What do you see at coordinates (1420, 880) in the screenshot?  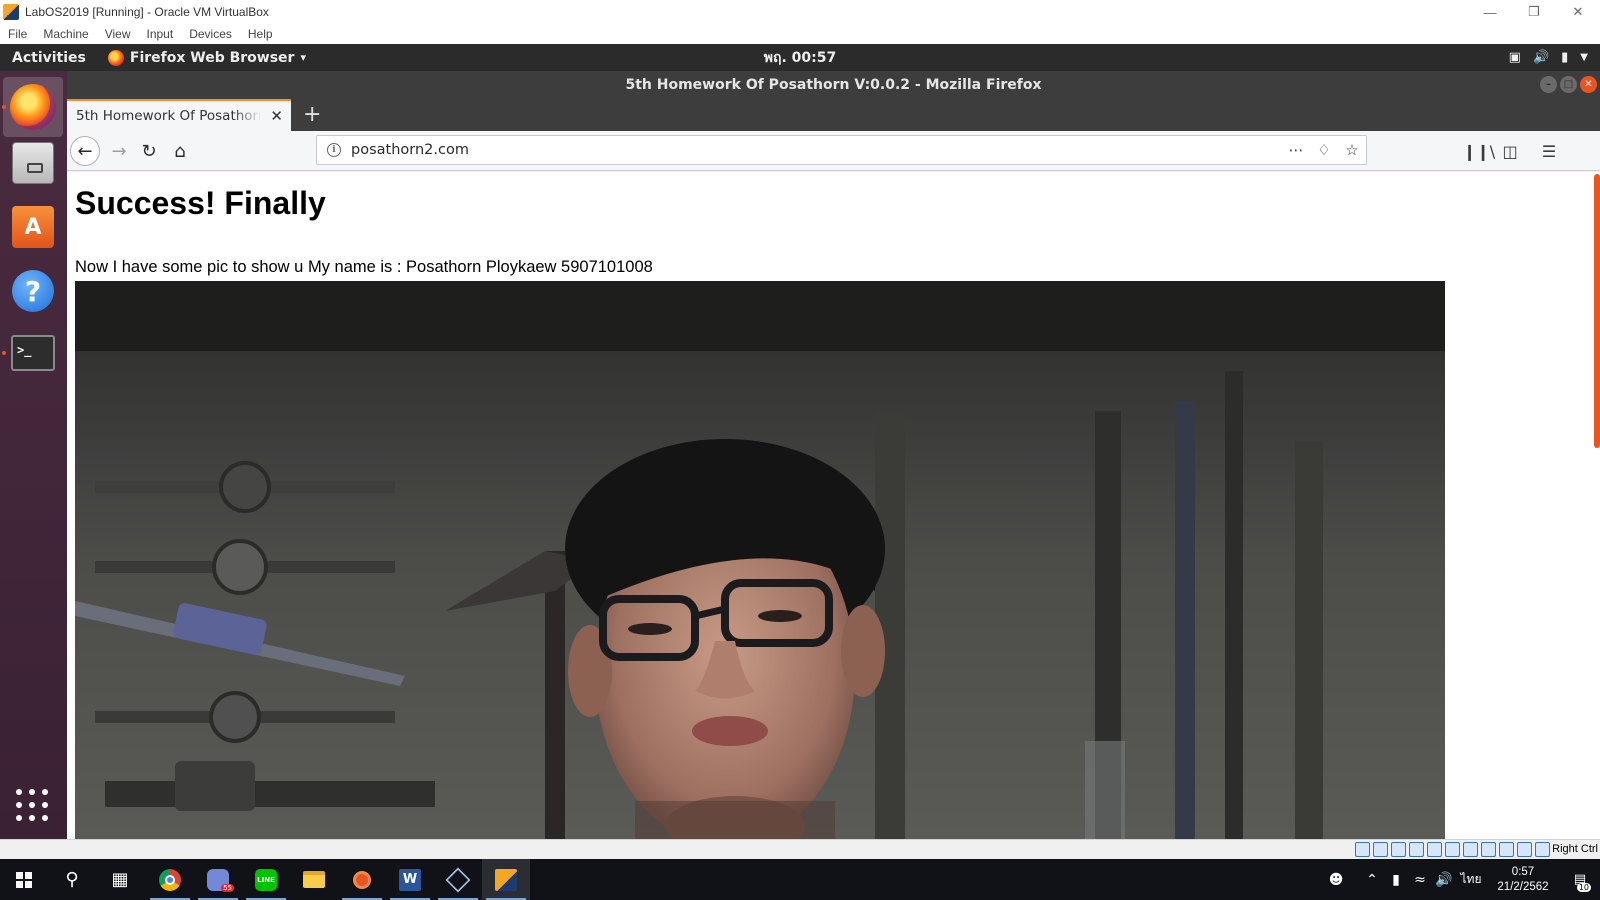 I see `wifi-icon: ≈` at bounding box center [1420, 880].